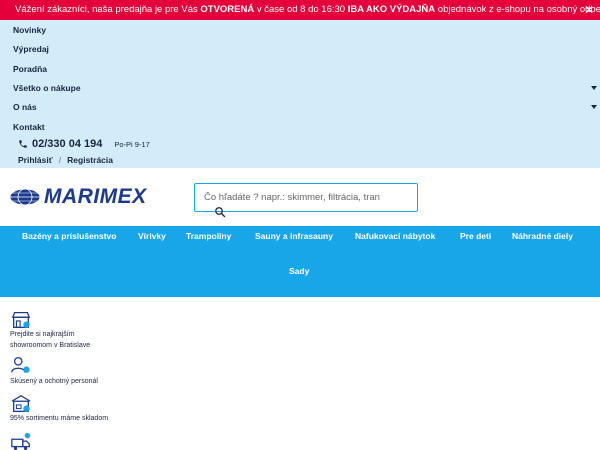  What do you see at coordinates (25, 107) in the screenshot?
I see `nav-item-o-nas: O nás` at bounding box center [25, 107].